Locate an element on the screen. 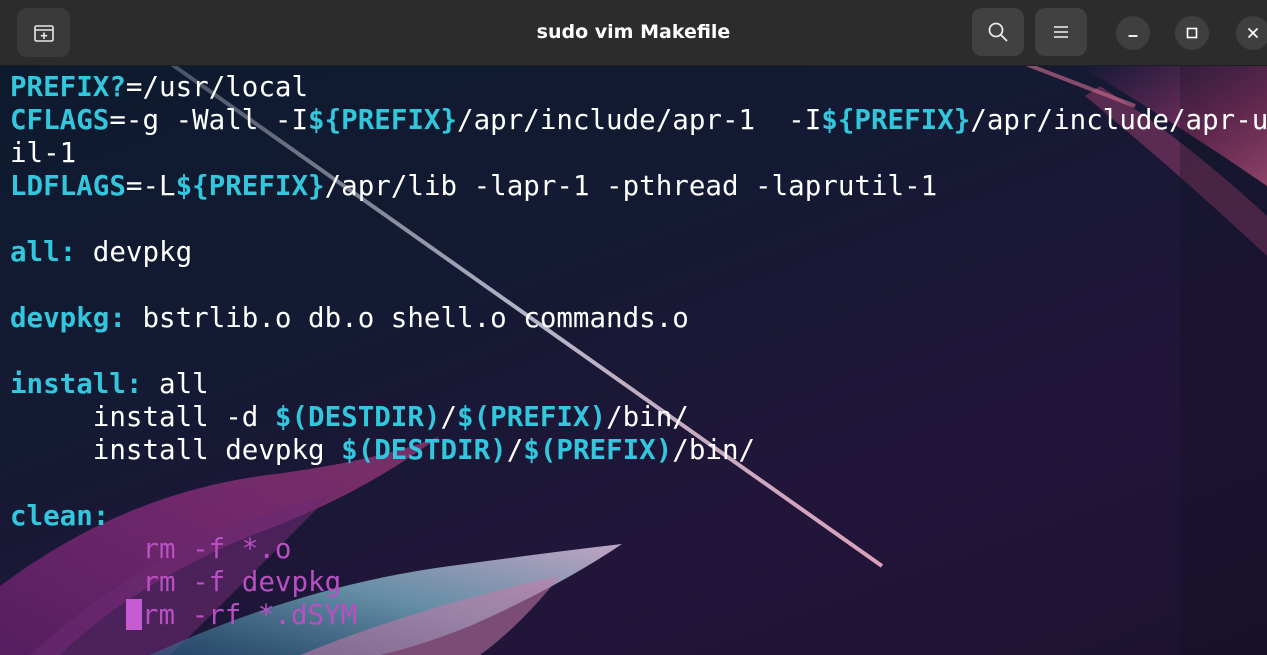  code-line: install devpkg $(DESTDIR)/$(PREFIX)/bin/ is located at coordinates (638, 450).